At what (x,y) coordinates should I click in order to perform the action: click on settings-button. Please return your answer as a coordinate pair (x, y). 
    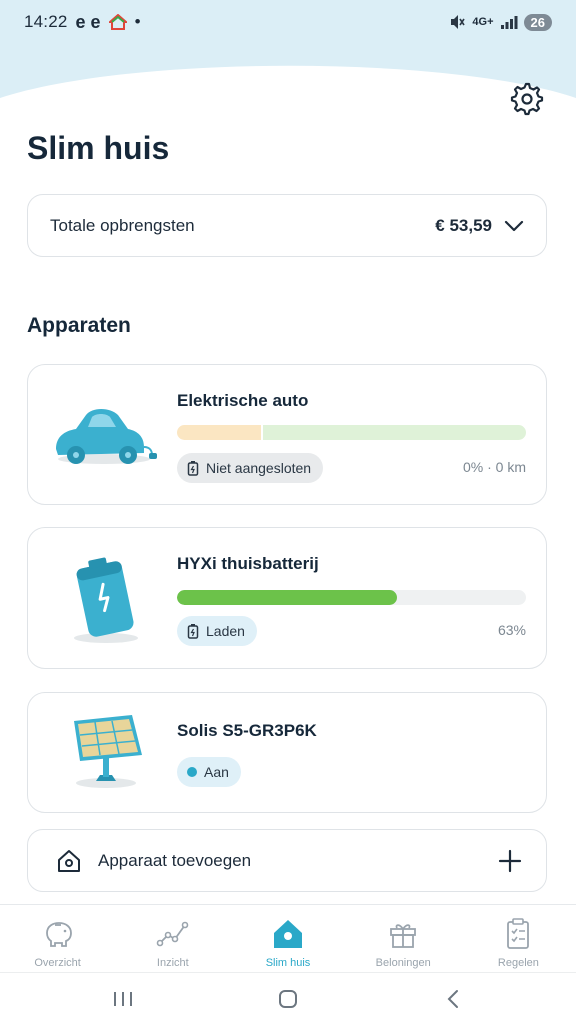
    Looking at the image, I should click on (526, 98).